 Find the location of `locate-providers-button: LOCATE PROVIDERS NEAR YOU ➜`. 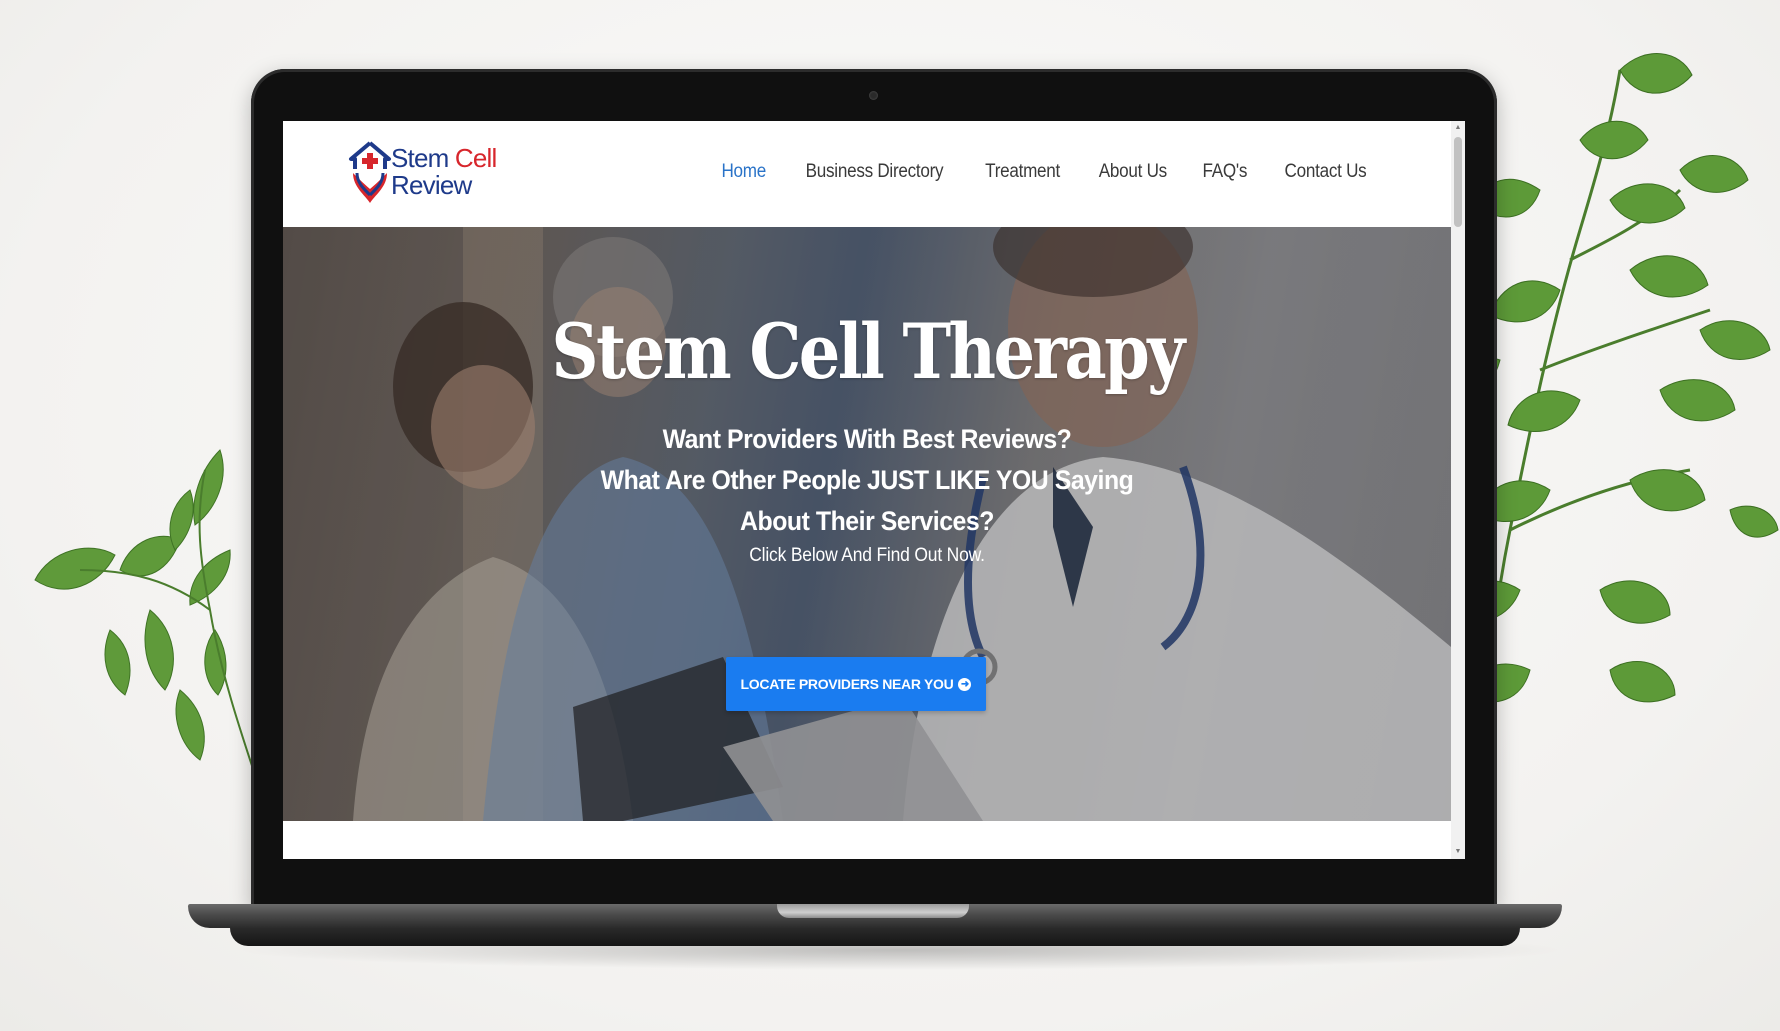

locate-providers-button: LOCATE PROVIDERS NEAR YOU ➜ is located at coordinates (856, 684).